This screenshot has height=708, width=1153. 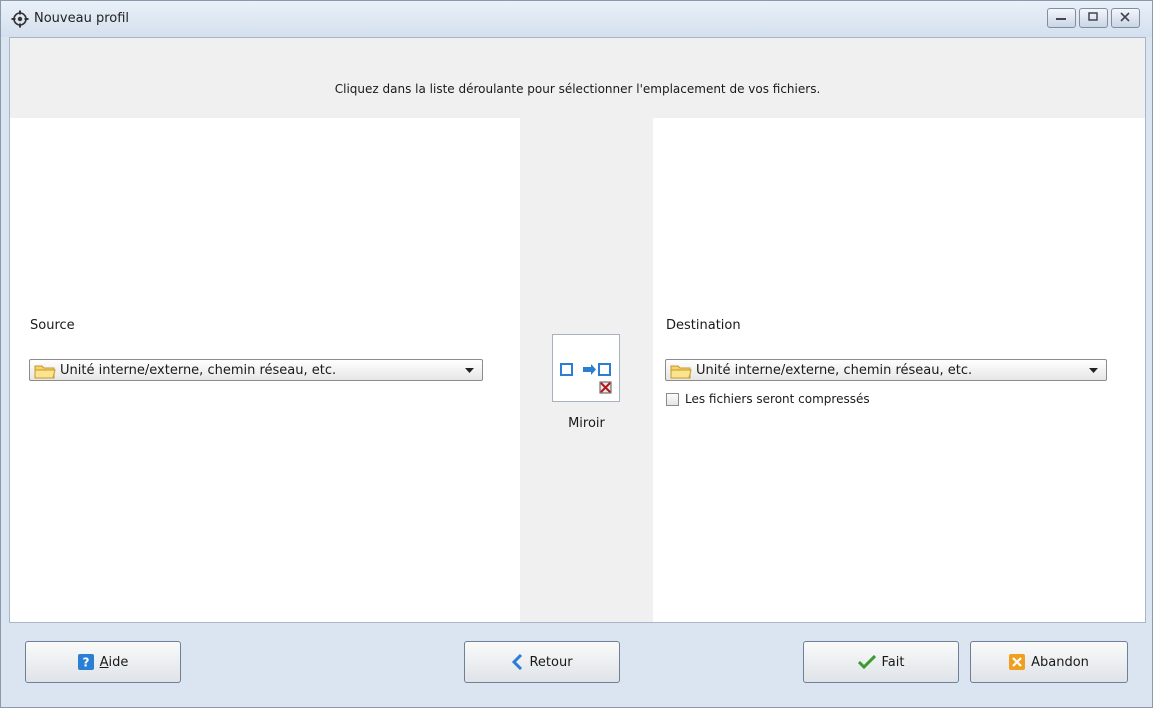 I want to click on mirror-sync-icon, so click(x=586, y=378).